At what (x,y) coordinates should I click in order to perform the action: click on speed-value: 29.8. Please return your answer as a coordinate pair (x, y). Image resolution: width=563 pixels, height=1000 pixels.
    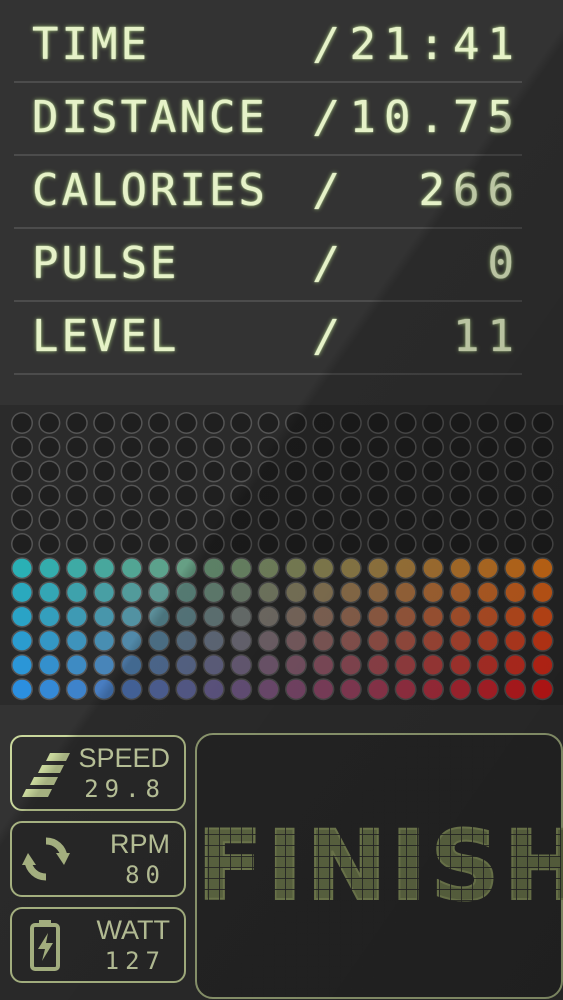
    Looking at the image, I should click on (125, 789).